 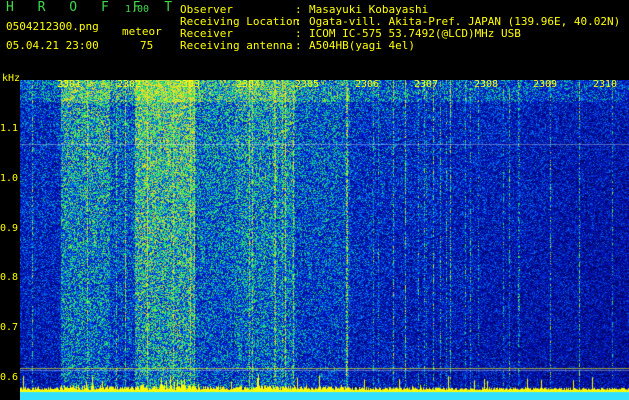 I want to click on antenna-sep: :, so click(x=298, y=45).